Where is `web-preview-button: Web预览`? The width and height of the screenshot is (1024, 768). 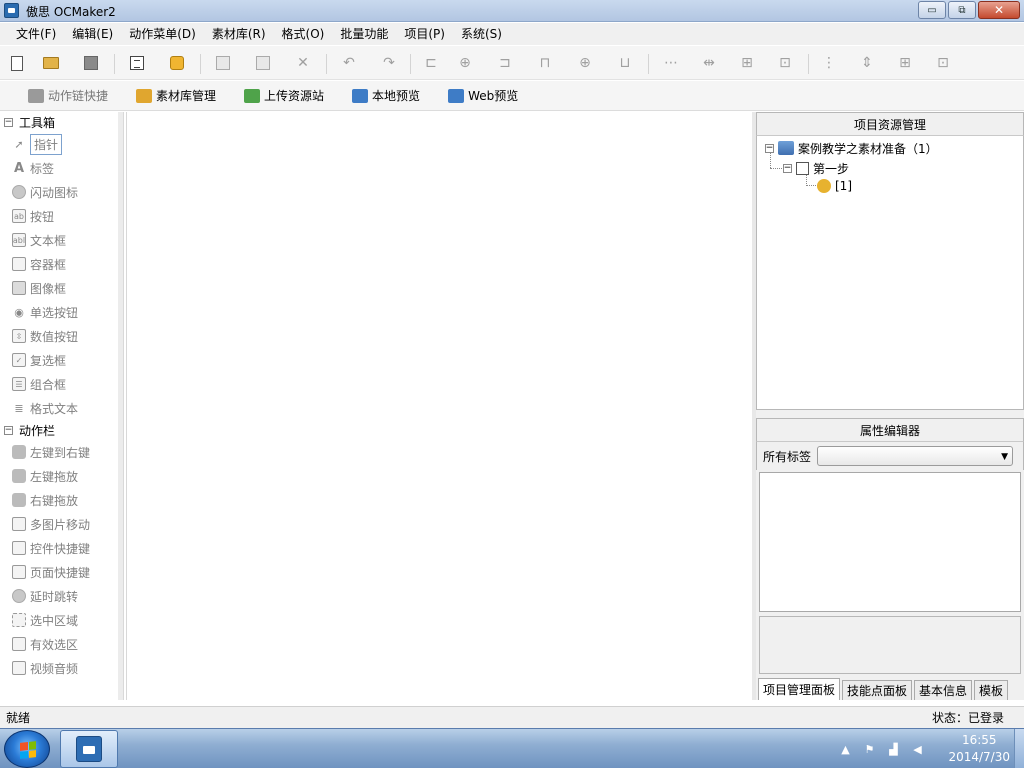 web-preview-button: Web预览 is located at coordinates (483, 95).